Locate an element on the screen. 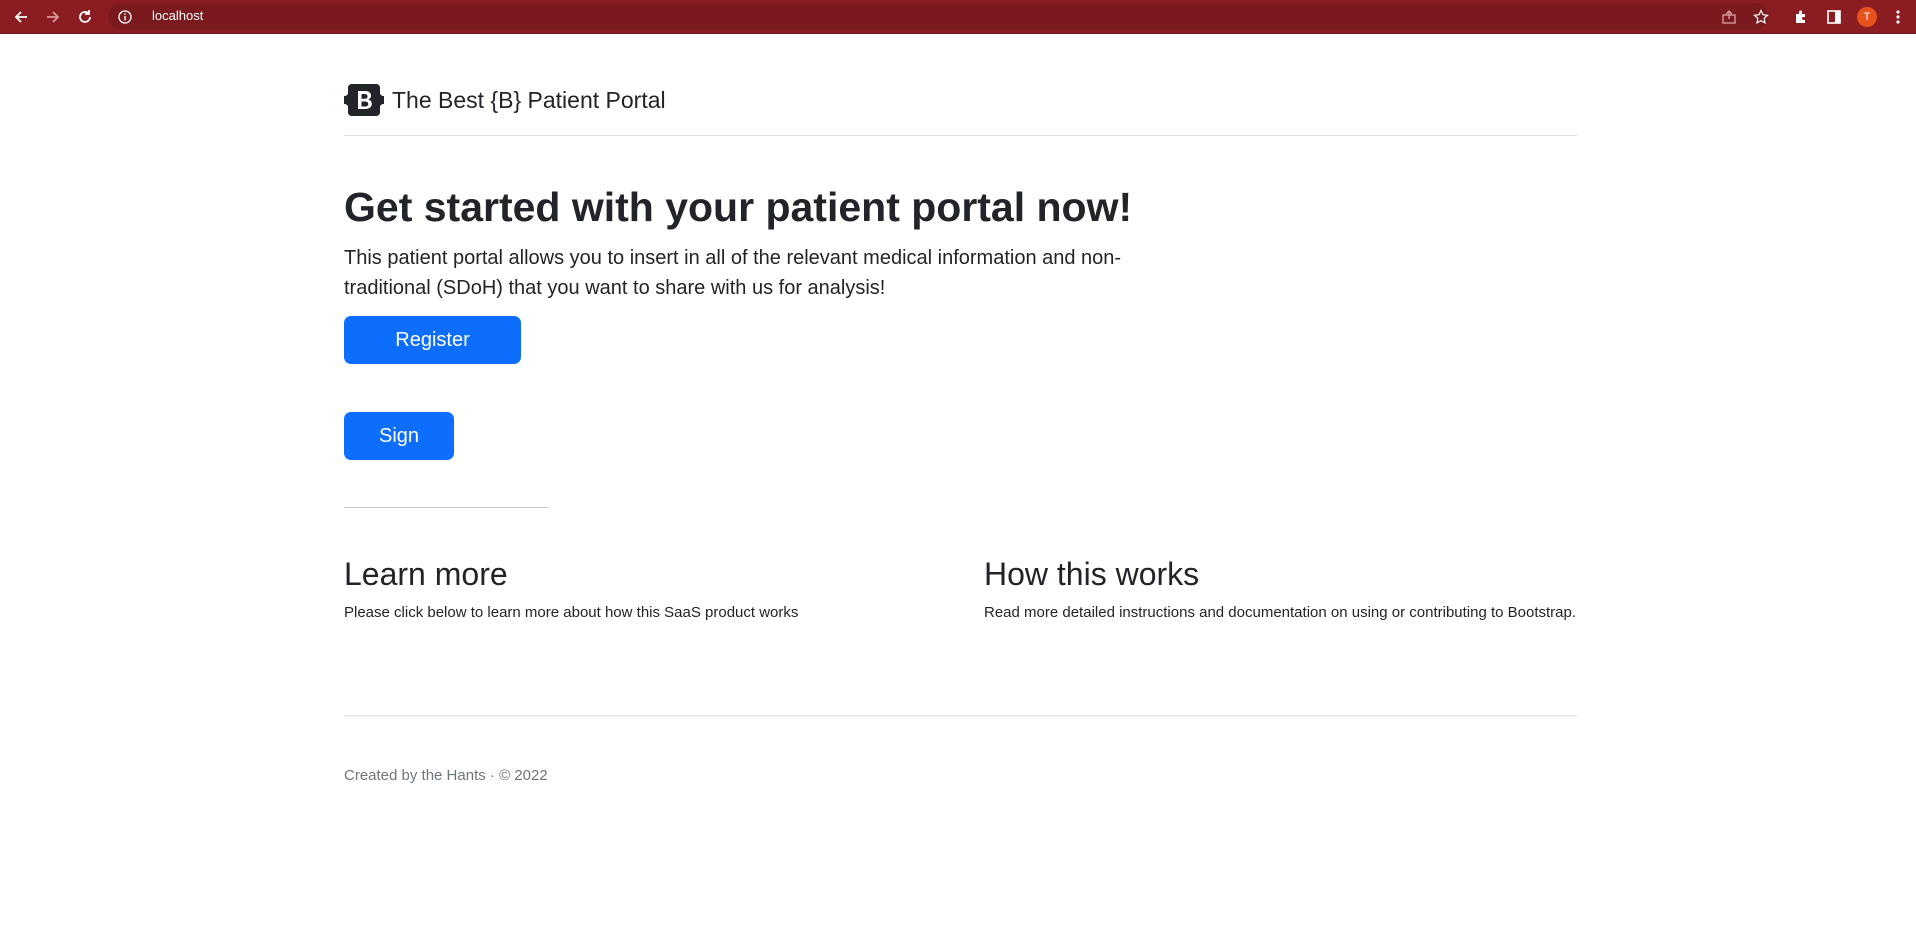  brand-name: The Best {B} Patient Portal is located at coordinates (529, 100).